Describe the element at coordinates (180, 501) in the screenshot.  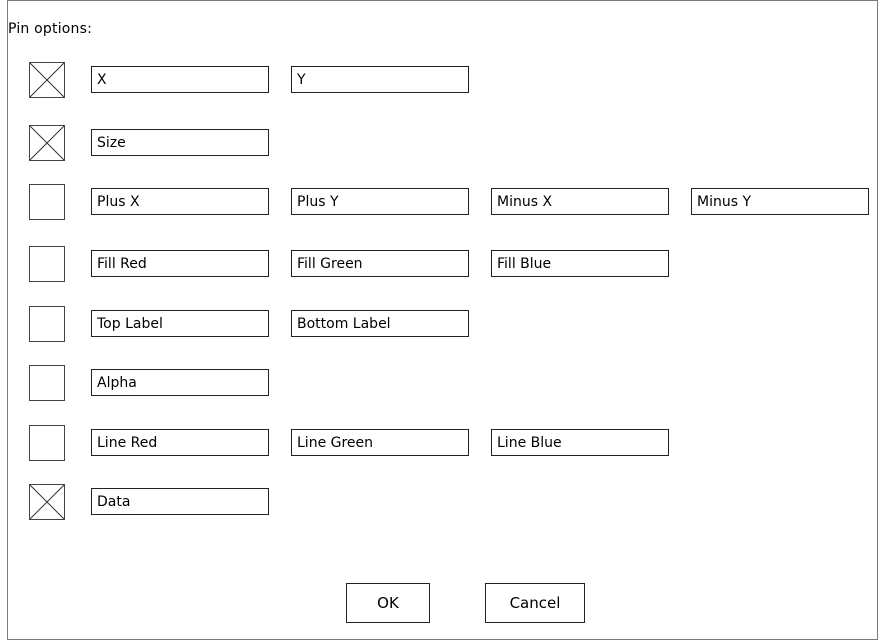
I see `field-data` at that location.